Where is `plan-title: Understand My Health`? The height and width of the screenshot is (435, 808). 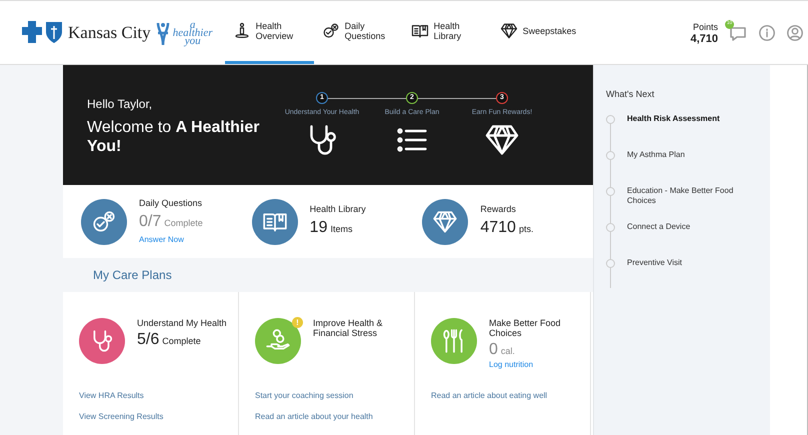 plan-title: Understand My Health is located at coordinates (182, 323).